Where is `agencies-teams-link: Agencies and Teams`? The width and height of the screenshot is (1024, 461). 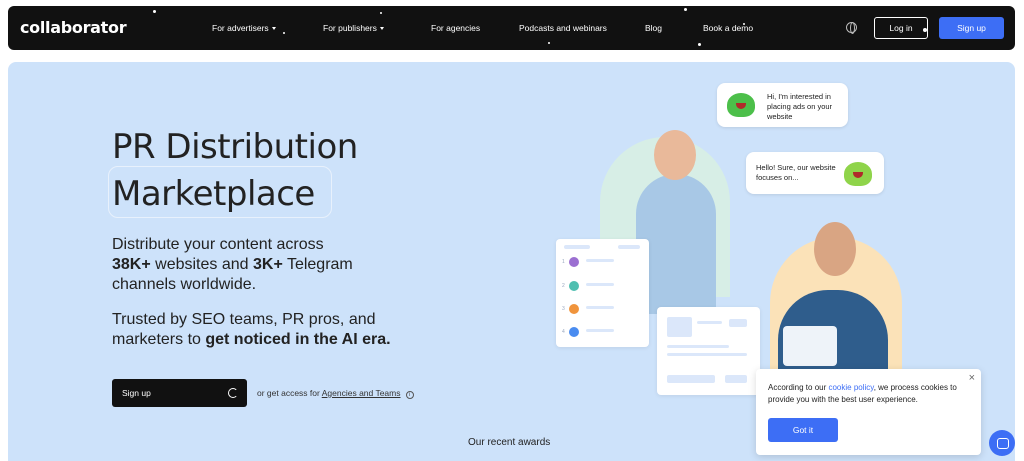
agencies-teams-link: Agencies and Teams is located at coordinates (361, 393).